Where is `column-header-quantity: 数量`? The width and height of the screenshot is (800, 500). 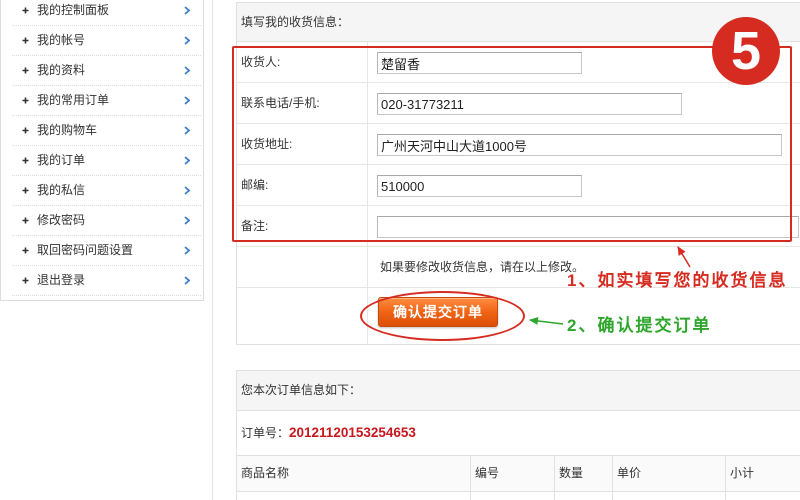
column-header-quantity: 数量 is located at coordinates (584, 473).